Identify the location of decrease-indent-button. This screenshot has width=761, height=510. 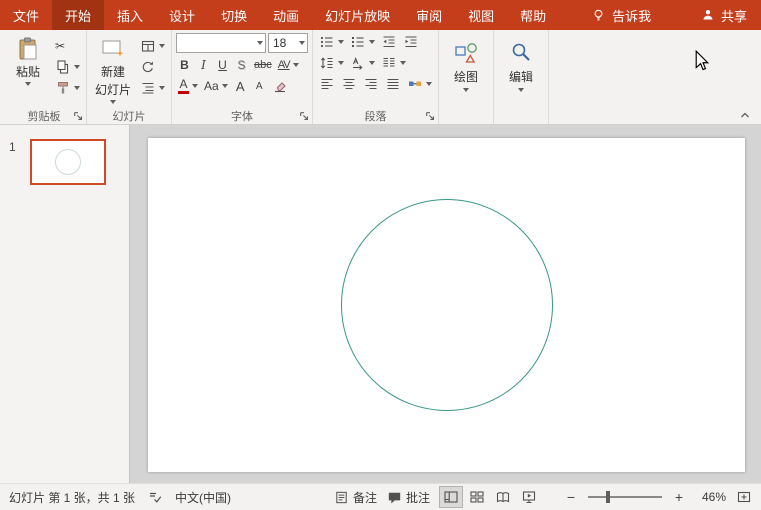
(389, 42).